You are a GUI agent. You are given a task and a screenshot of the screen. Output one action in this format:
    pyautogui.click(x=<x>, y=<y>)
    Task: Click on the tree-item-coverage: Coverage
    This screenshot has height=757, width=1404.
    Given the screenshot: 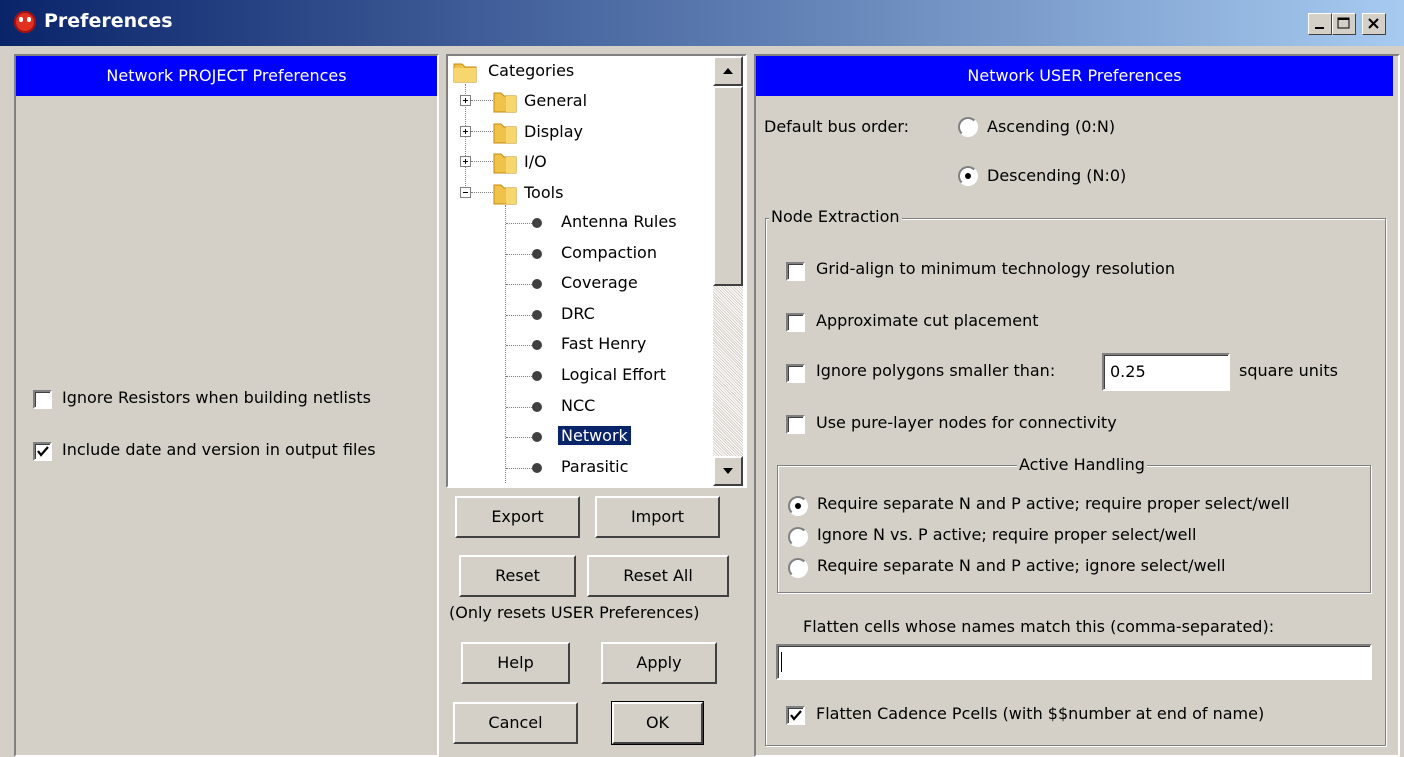 What is the action you would take?
    pyautogui.click(x=599, y=282)
    